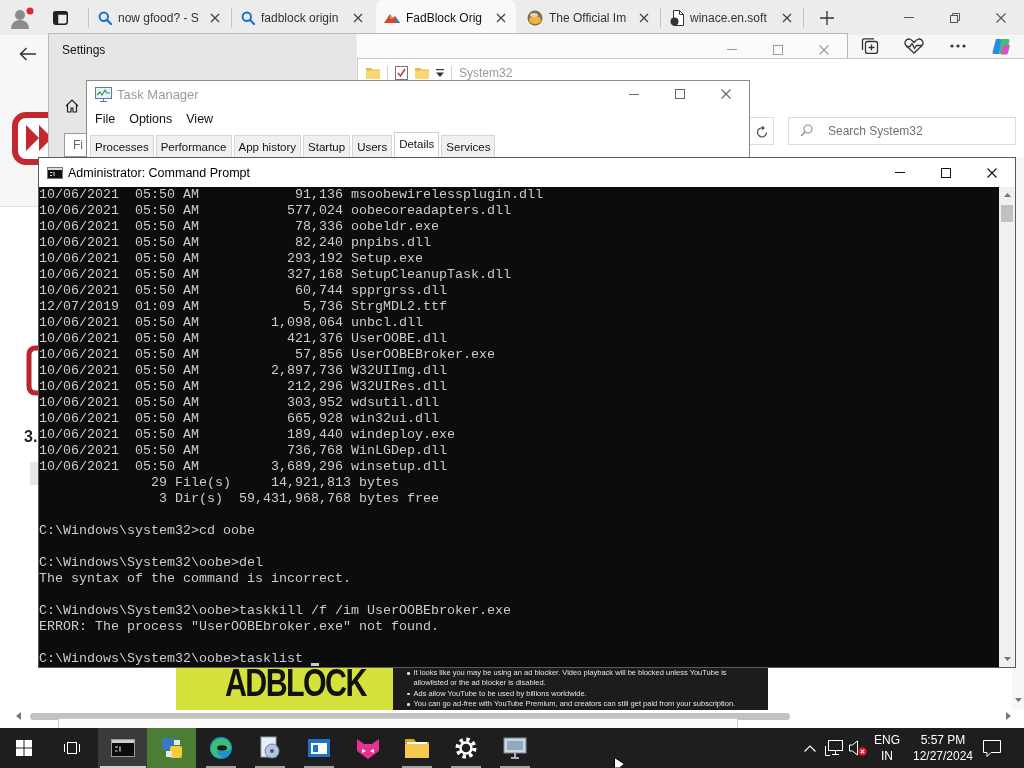 This screenshot has width=1024, height=768. I want to click on swirl-icon, so click(220, 748).